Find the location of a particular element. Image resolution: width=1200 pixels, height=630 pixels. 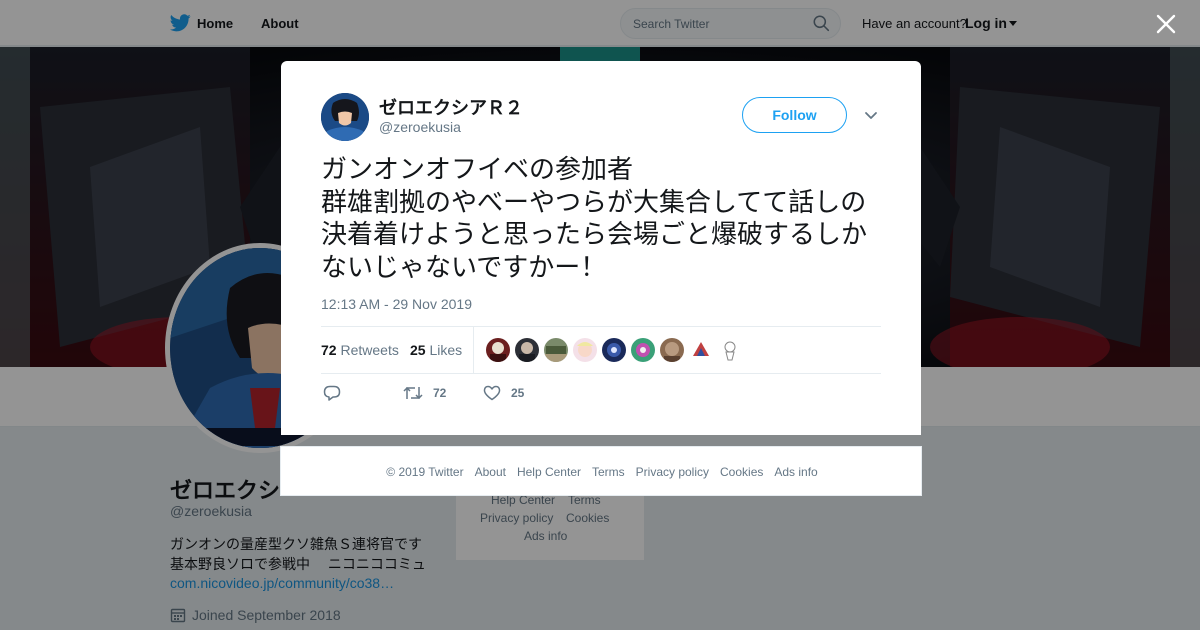

footer-copyright: © 2019 Twitter is located at coordinates (425, 472).